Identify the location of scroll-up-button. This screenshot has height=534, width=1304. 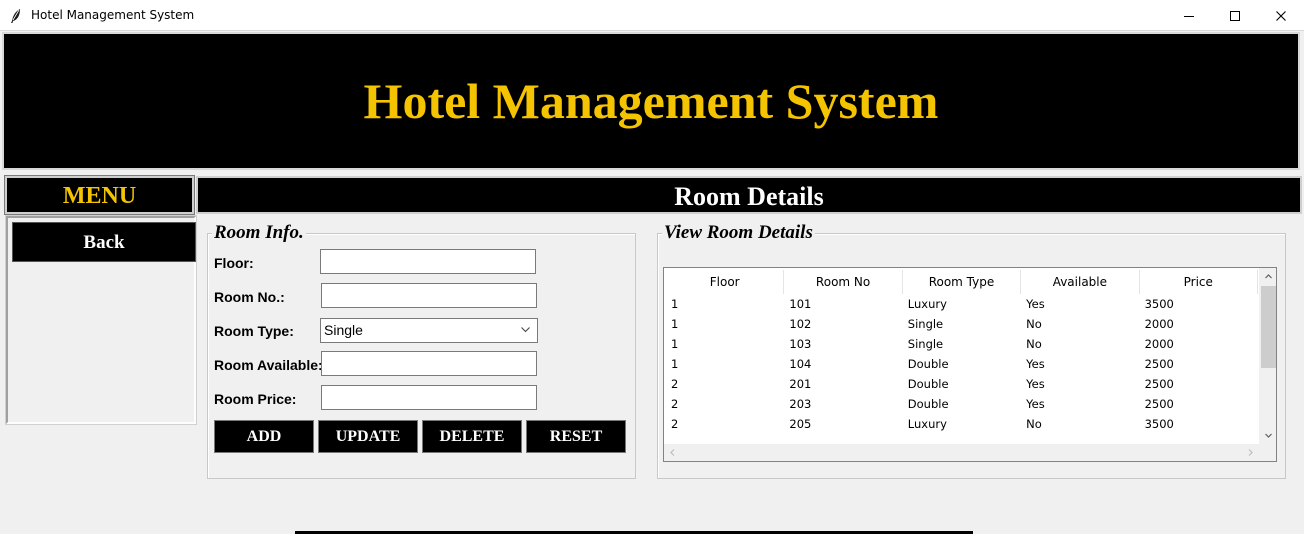
(1268, 276).